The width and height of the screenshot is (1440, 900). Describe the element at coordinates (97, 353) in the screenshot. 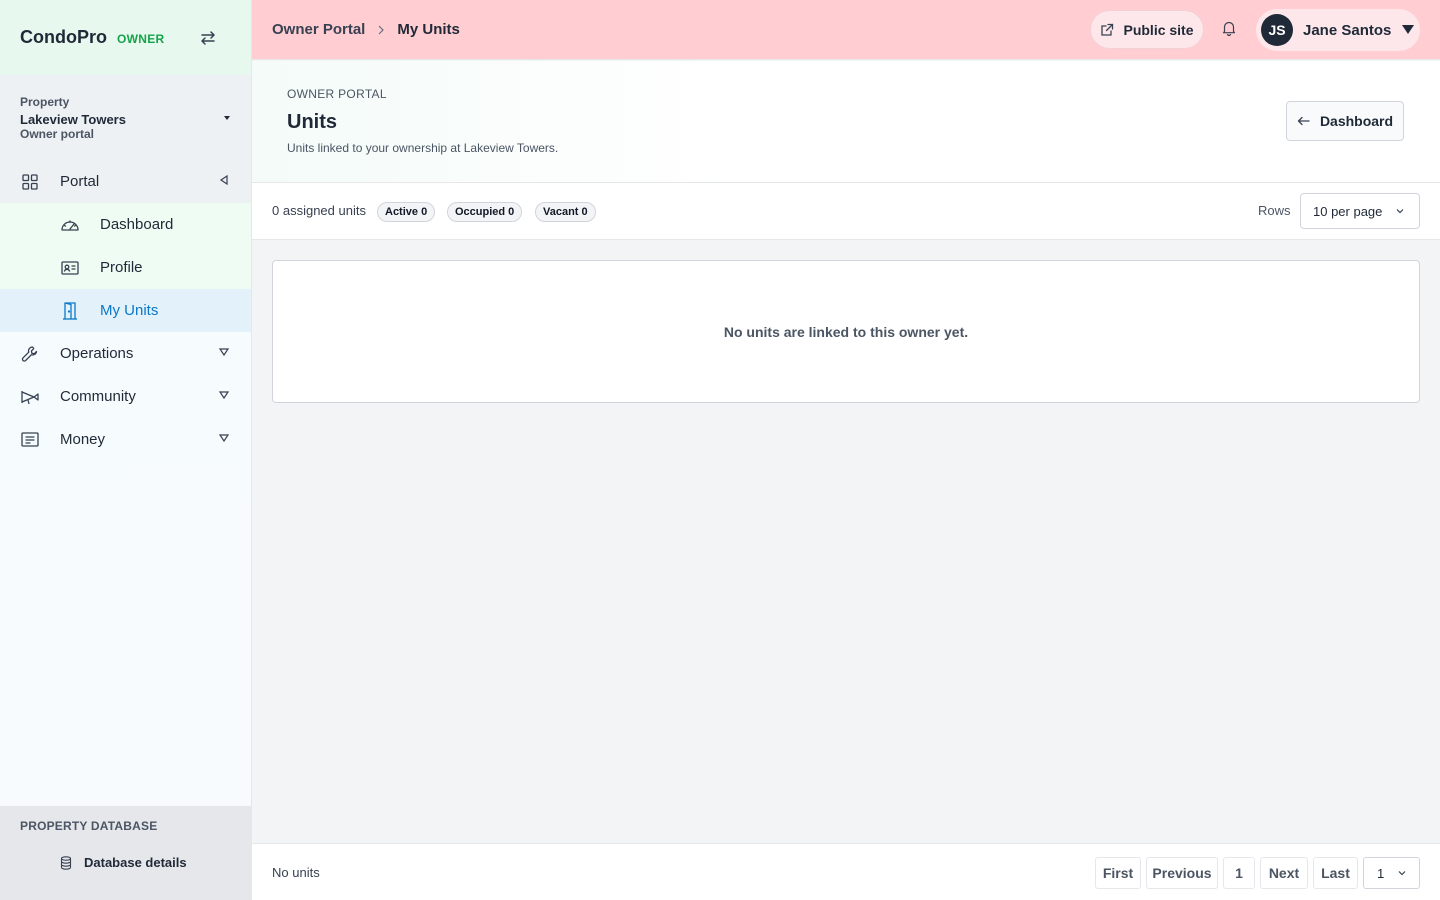

I see `nav-group-label: Operations` at that location.